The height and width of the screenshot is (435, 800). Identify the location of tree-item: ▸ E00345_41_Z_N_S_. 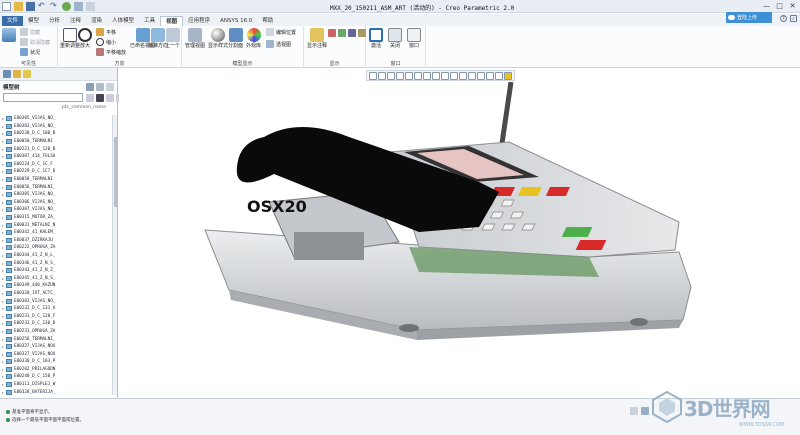
(56, 278).